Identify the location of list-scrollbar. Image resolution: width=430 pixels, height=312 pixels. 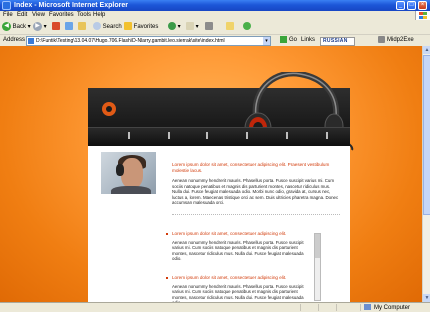
(317, 267).